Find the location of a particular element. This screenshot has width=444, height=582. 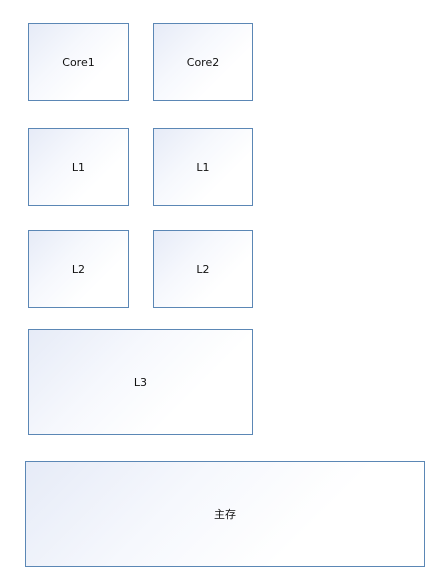

l2-right-label: L2 is located at coordinates (203, 269).